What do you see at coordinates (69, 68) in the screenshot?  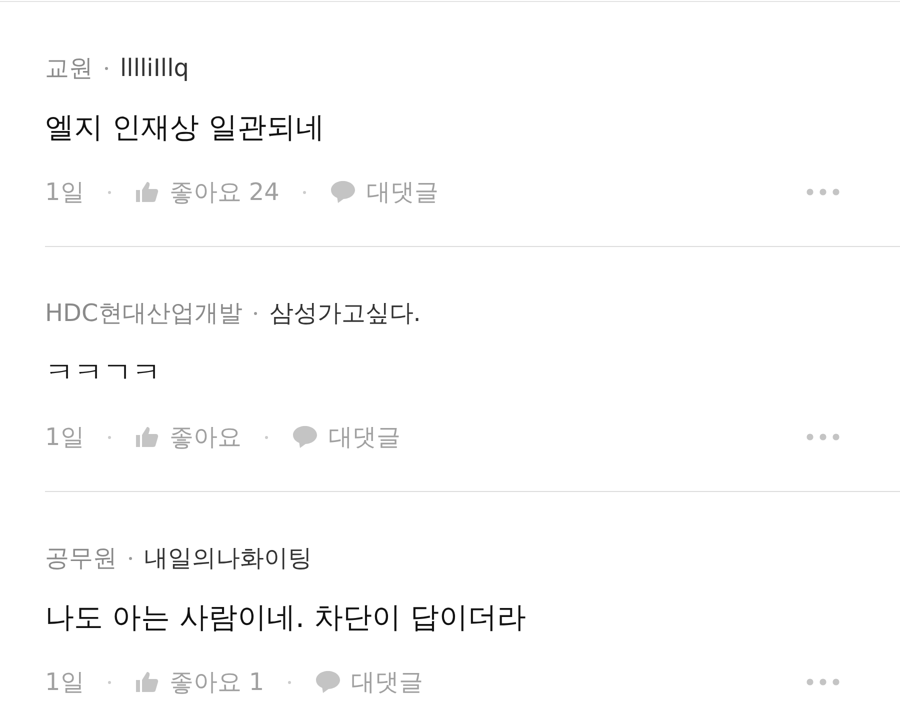 I see `author-company: 교원` at bounding box center [69, 68].